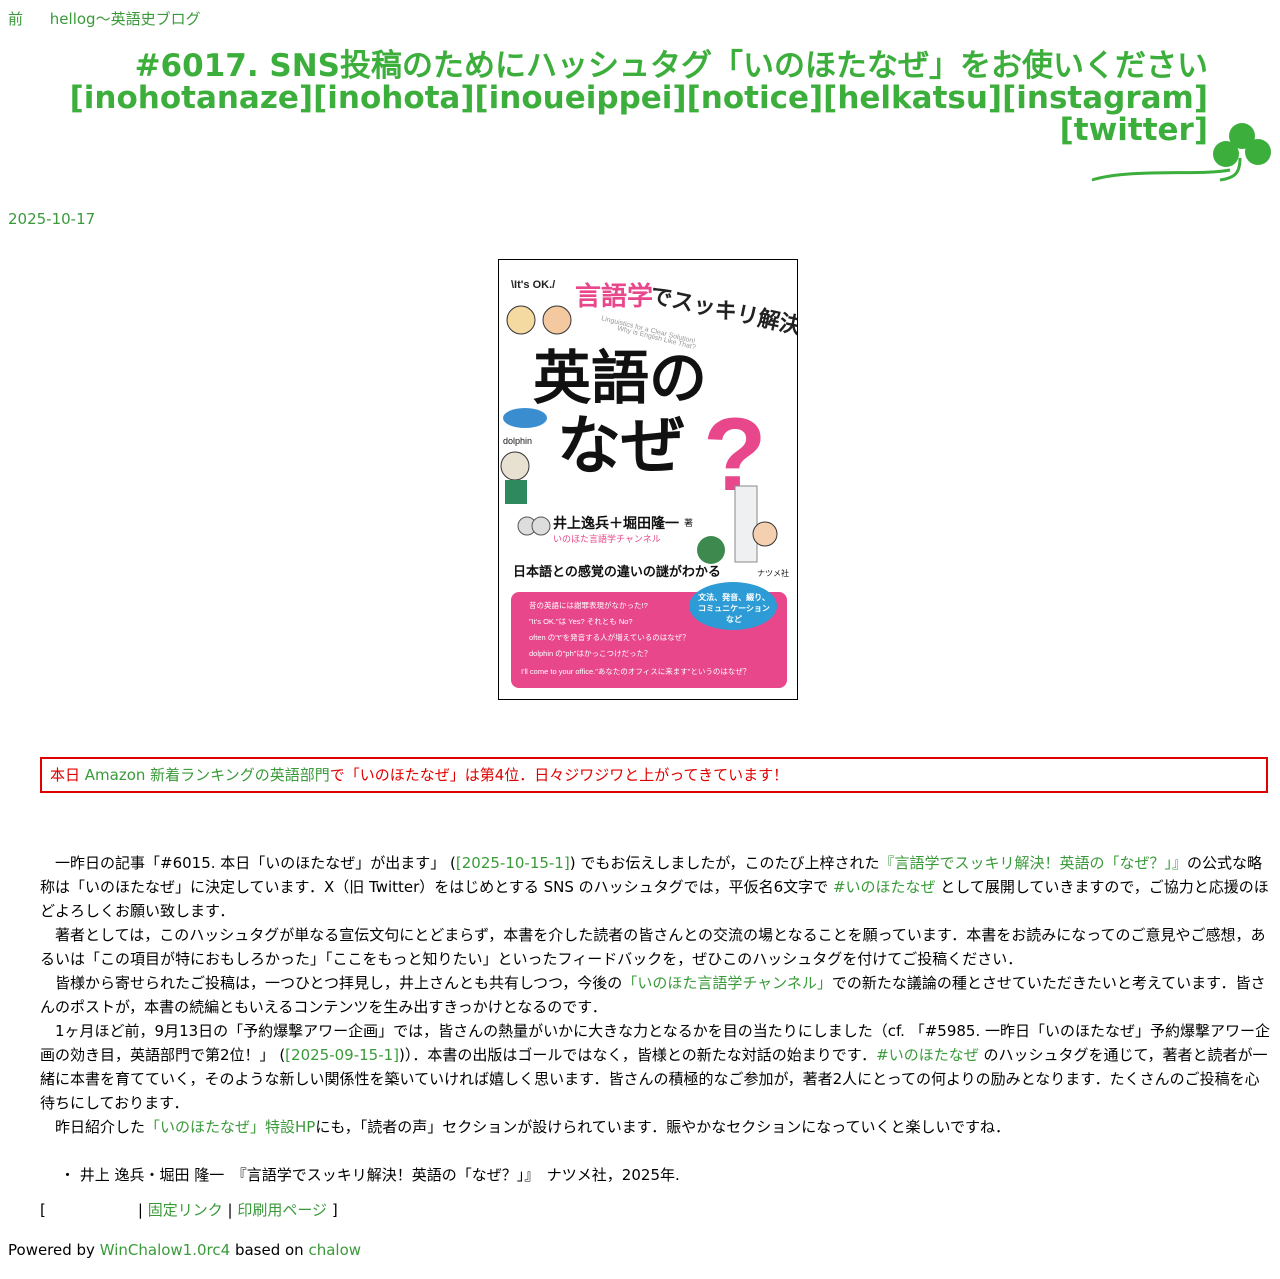 This screenshot has width=1280, height=1279. Describe the element at coordinates (581, 621) in the screenshot. I see `book-item-2: "It's OK."は Yes? それとも No?` at that location.